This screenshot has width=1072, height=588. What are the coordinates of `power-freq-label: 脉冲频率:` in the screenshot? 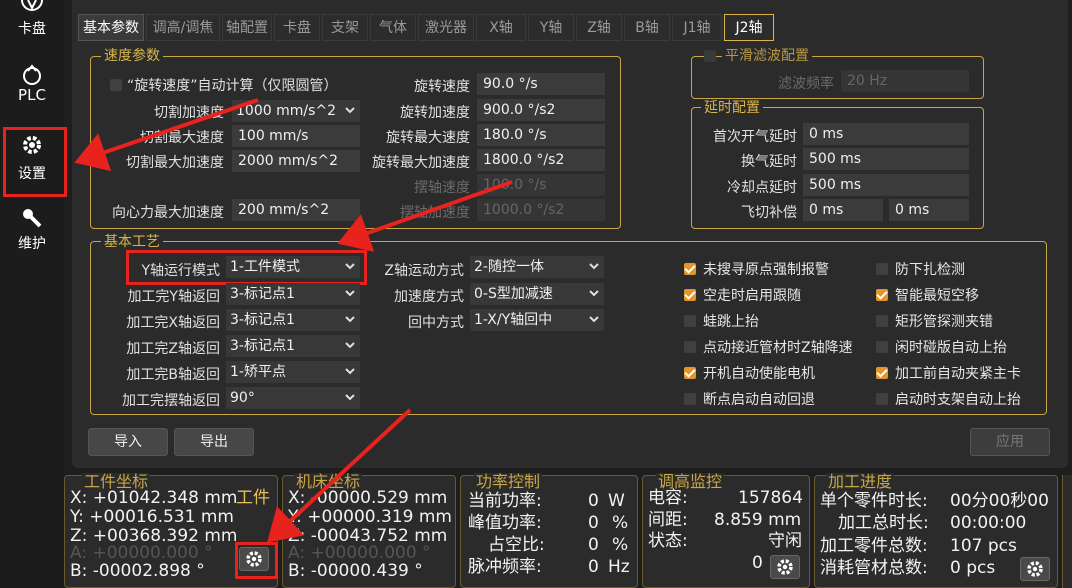 It's located at (505, 567).